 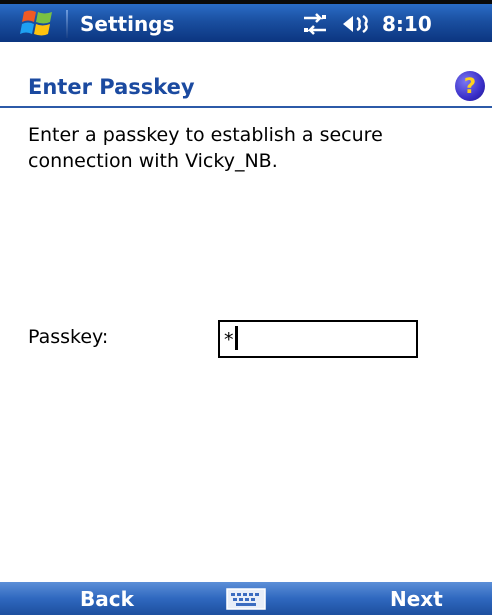 What do you see at coordinates (107, 598) in the screenshot?
I see `back-button: Back` at bounding box center [107, 598].